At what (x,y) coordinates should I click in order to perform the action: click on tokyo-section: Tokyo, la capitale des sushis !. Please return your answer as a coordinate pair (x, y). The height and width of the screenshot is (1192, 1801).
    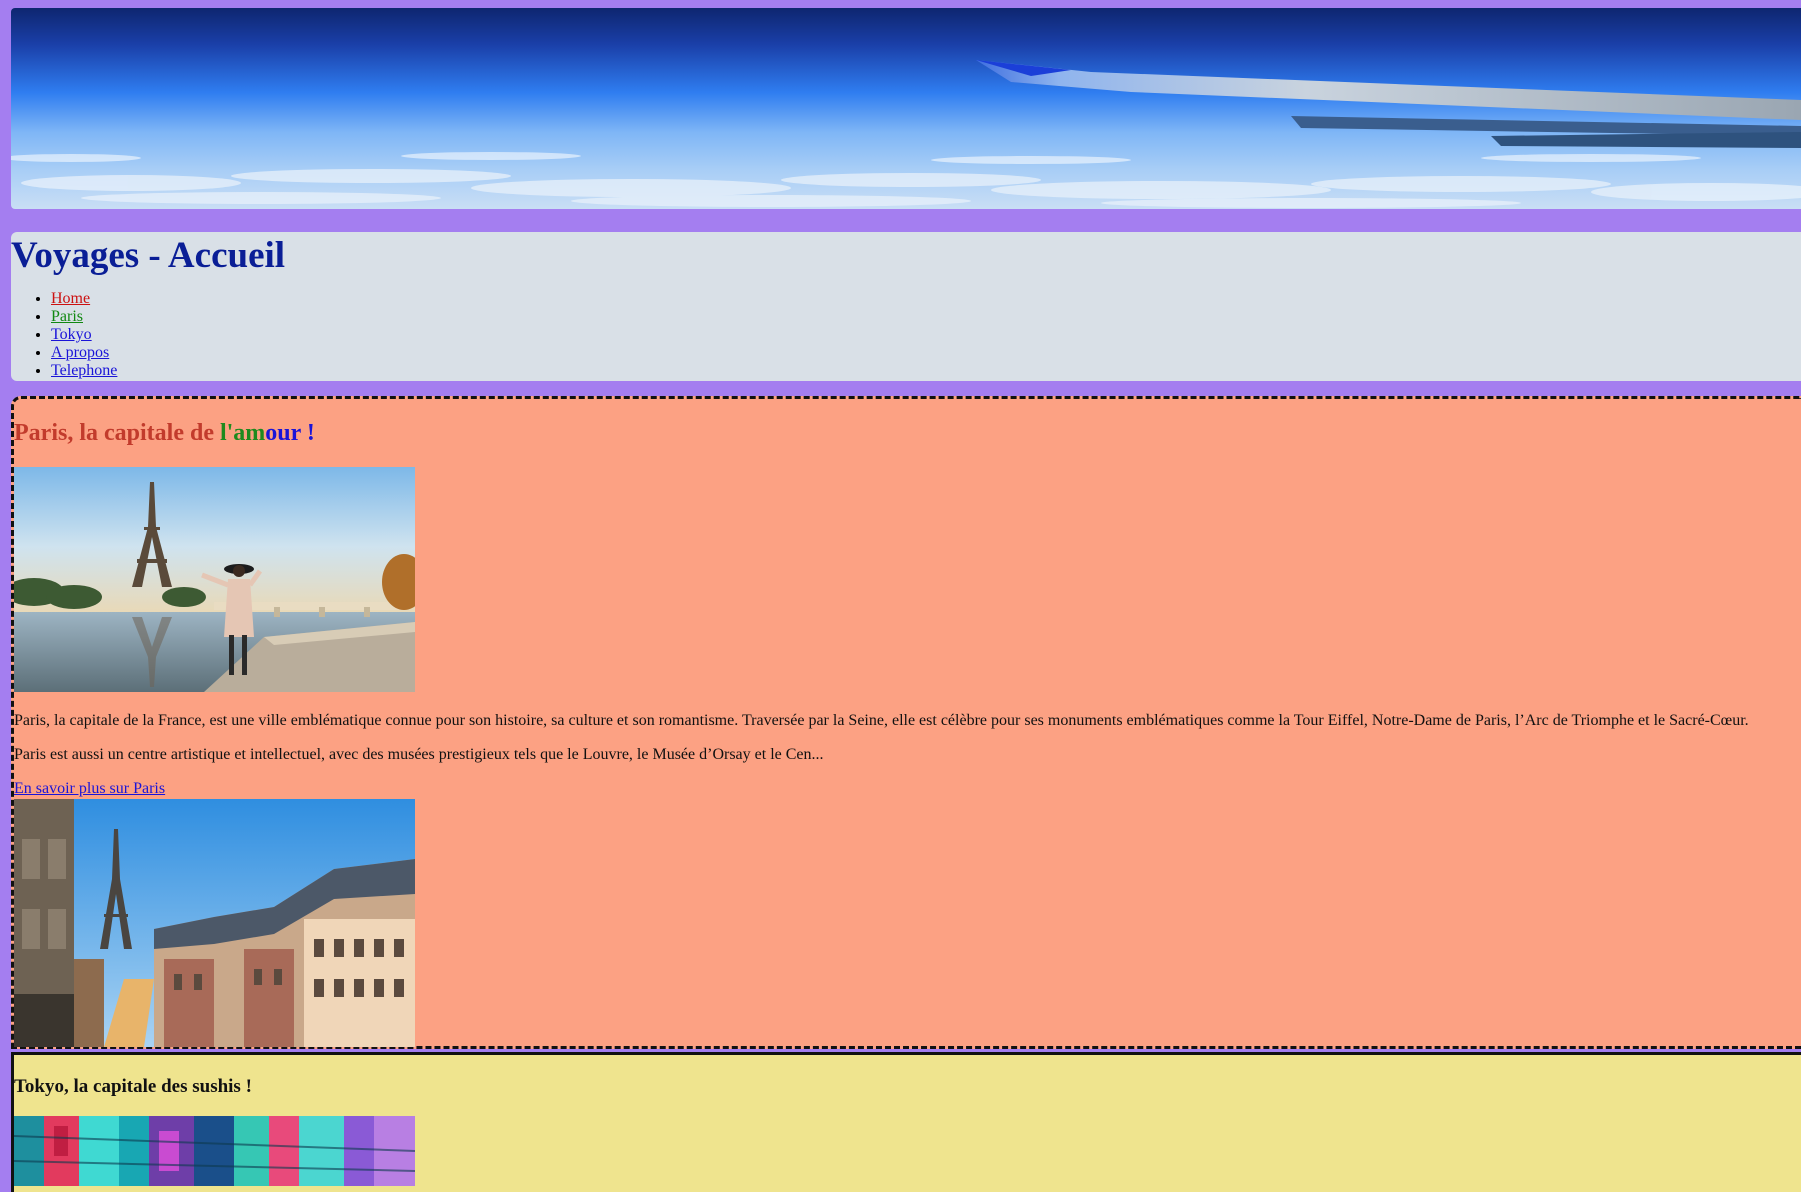
    Looking at the image, I should click on (906, 1122).